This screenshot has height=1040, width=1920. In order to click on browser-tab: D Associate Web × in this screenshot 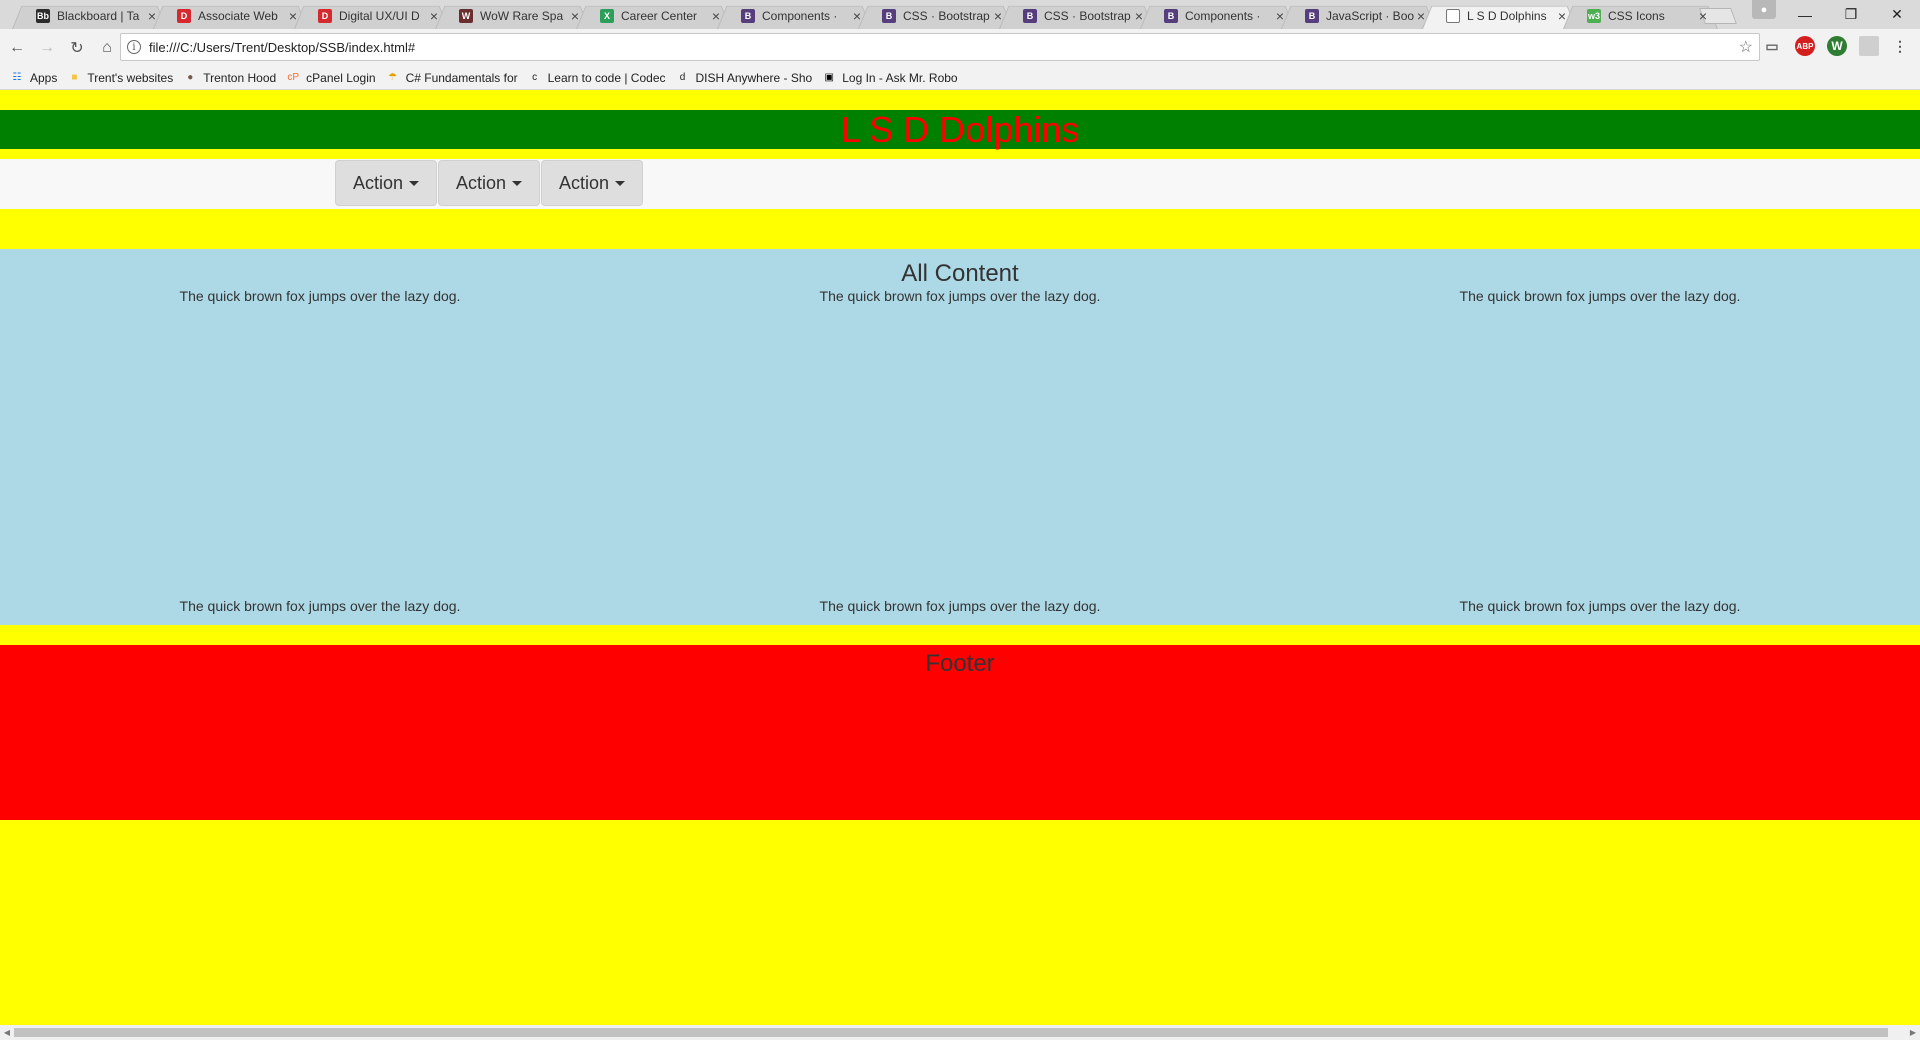, I will do `click(230, 15)`.